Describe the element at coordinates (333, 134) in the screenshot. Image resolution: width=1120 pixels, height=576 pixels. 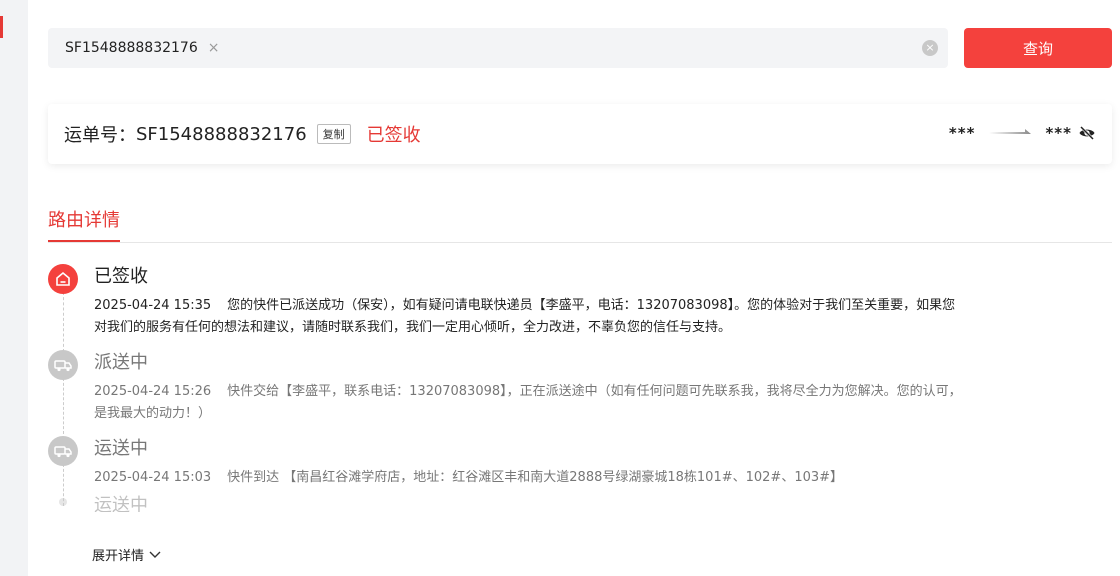
I see `copy-button: 复制` at that location.